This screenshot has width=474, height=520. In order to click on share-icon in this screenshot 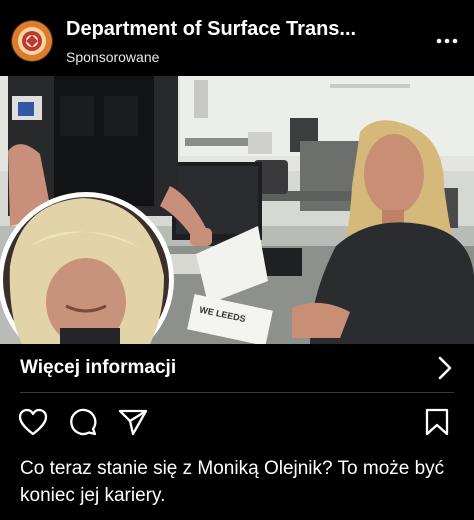, I will do `click(133, 422)`.